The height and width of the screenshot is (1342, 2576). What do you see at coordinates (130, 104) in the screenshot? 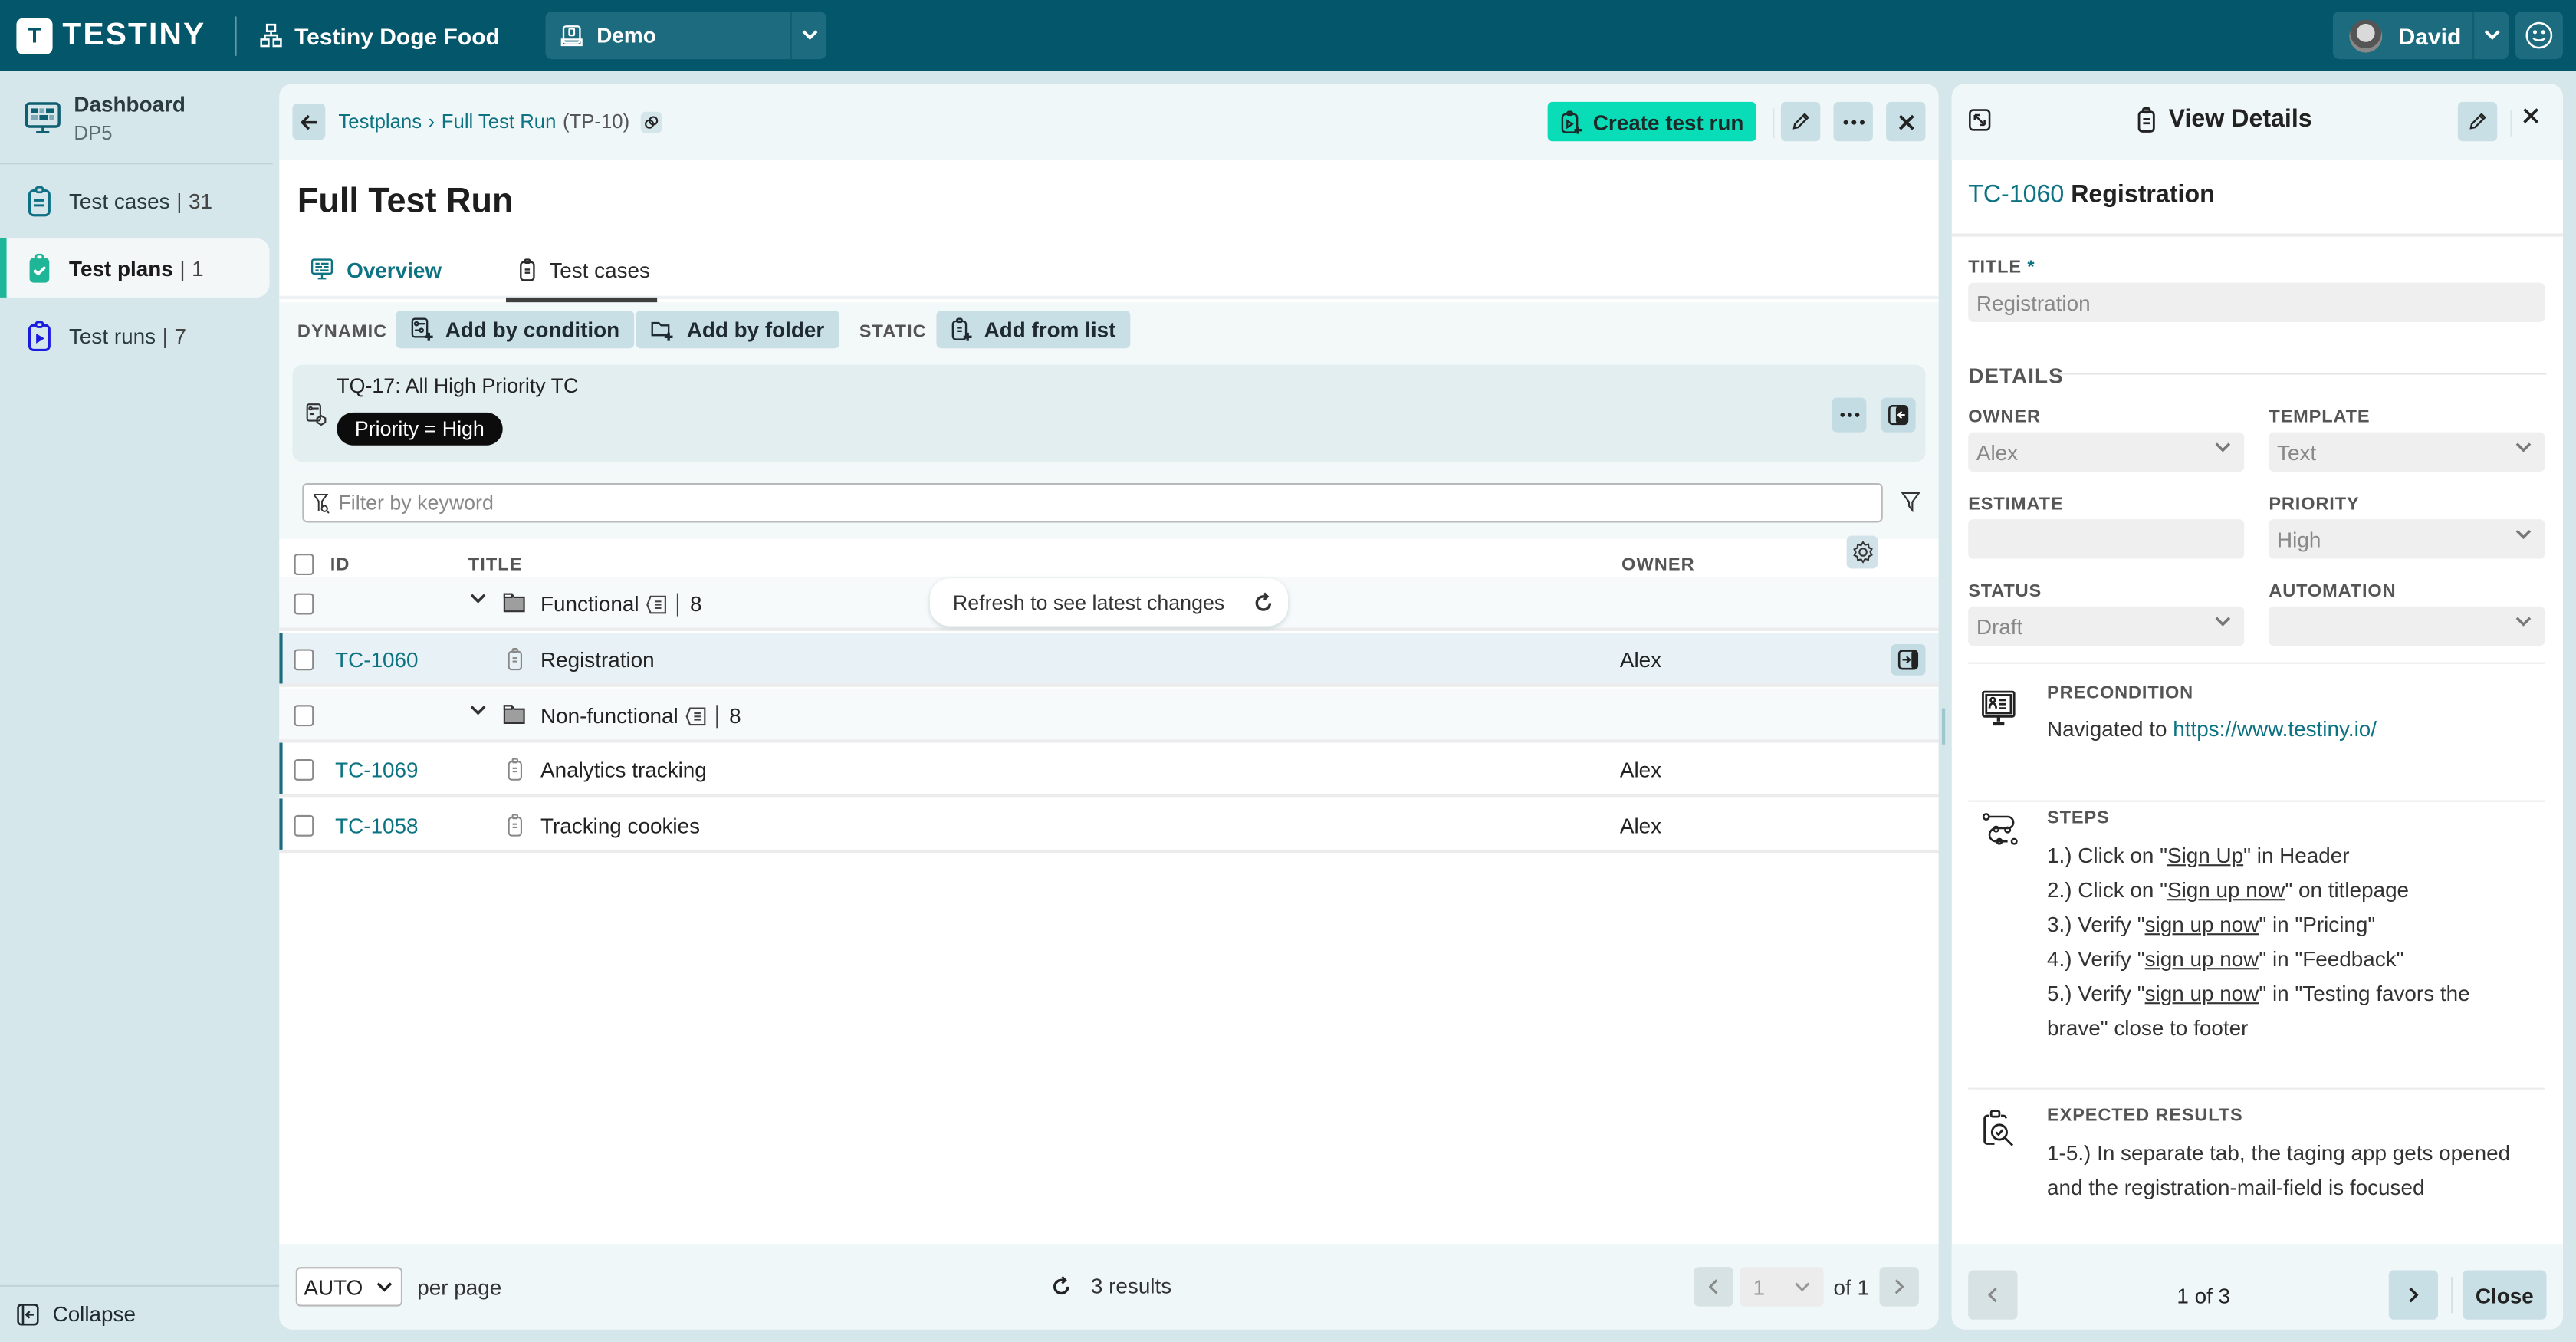
I see `dashboard-label: Dashboard` at bounding box center [130, 104].